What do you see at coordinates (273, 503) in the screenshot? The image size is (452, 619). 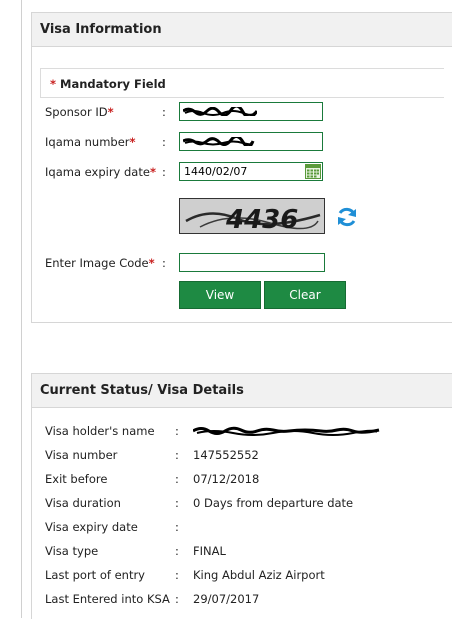 I see `status-row-value: 0 Days from departure date` at bounding box center [273, 503].